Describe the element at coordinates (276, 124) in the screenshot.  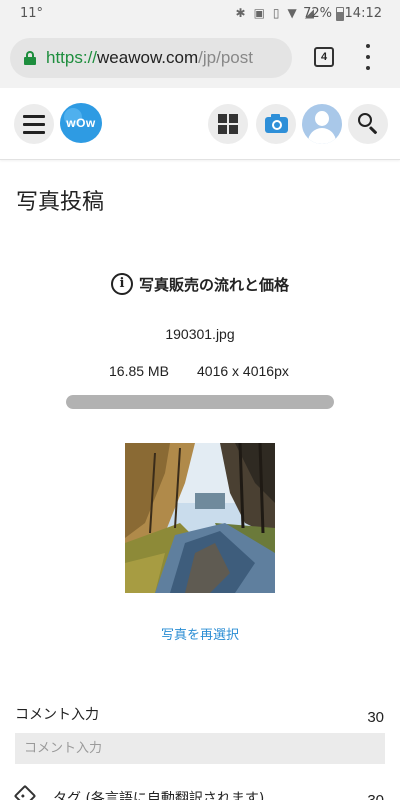
I see `camera-icon` at that location.